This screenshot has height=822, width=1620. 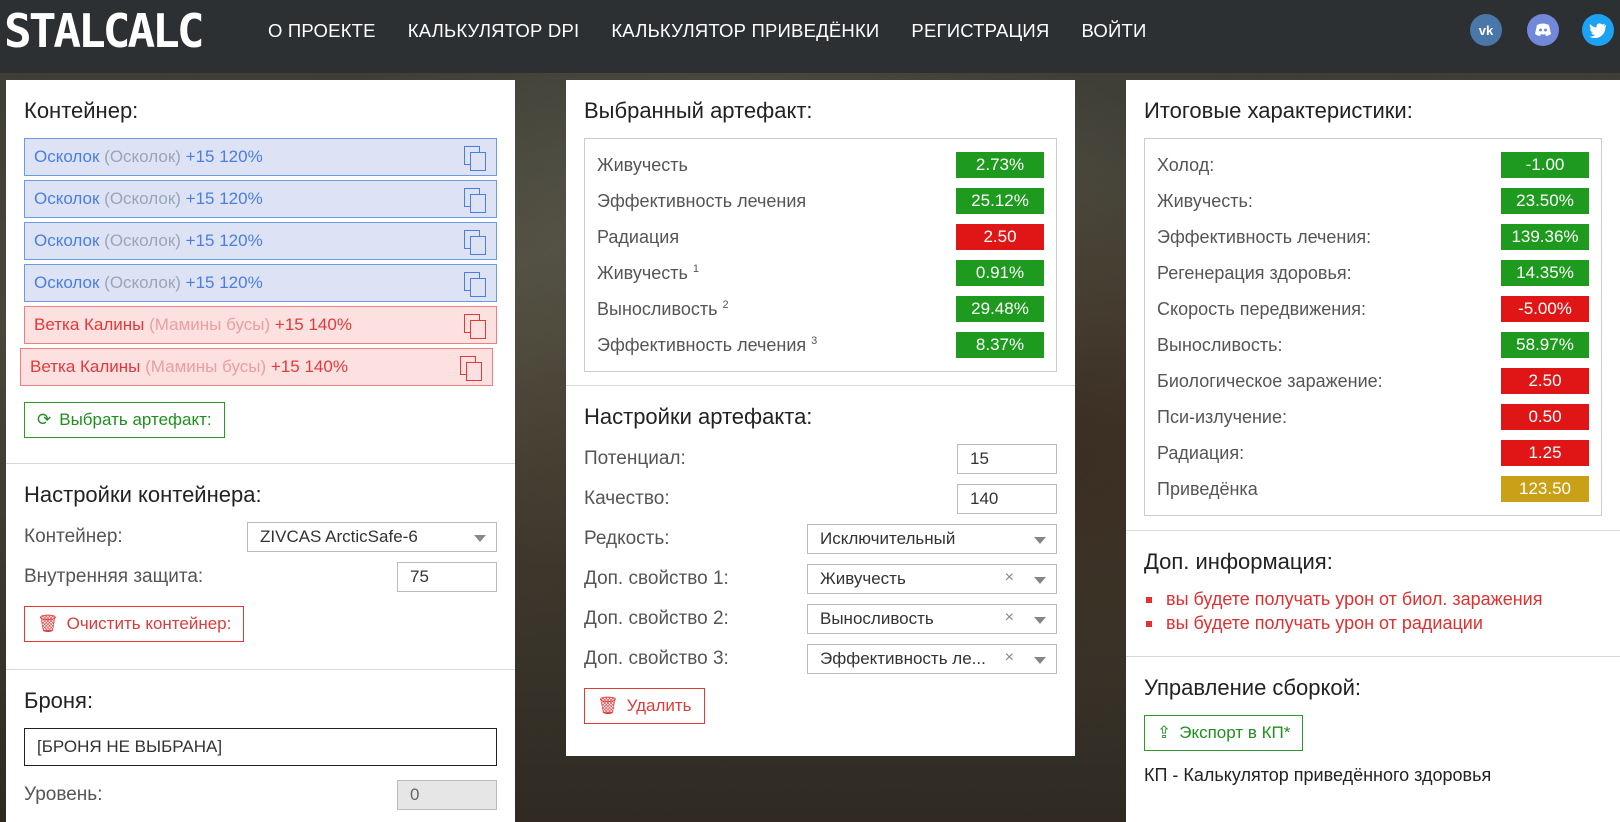 What do you see at coordinates (1373, 201) in the screenshot?
I see `total-stat-row: Живучесть: 23.50%` at bounding box center [1373, 201].